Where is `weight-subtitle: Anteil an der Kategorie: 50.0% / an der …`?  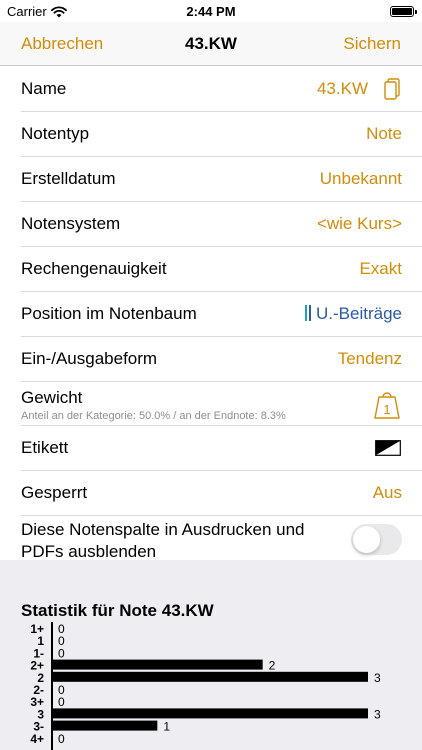 weight-subtitle: Anteil an der Kategorie: 50.0% / an der … is located at coordinates (153, 416).